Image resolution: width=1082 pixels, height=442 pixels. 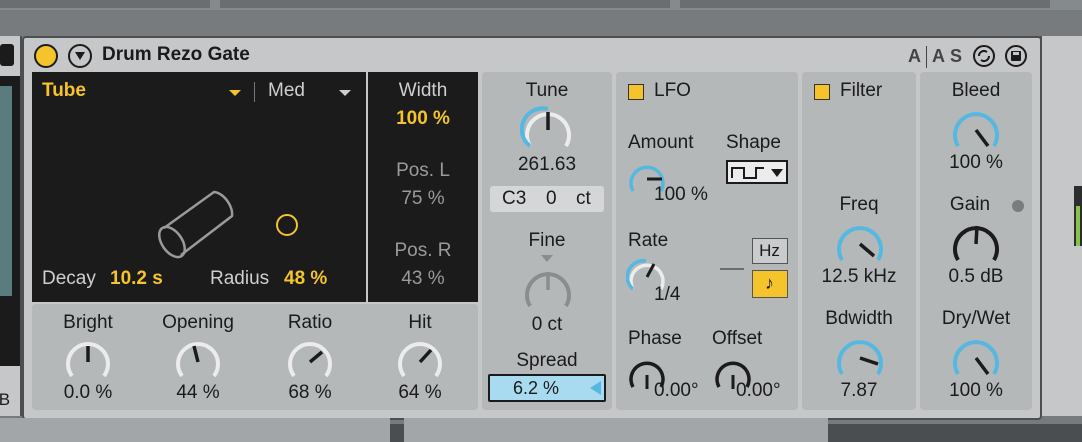 I want to click on ratio-label: Ratio, so click(x=310, y=322).